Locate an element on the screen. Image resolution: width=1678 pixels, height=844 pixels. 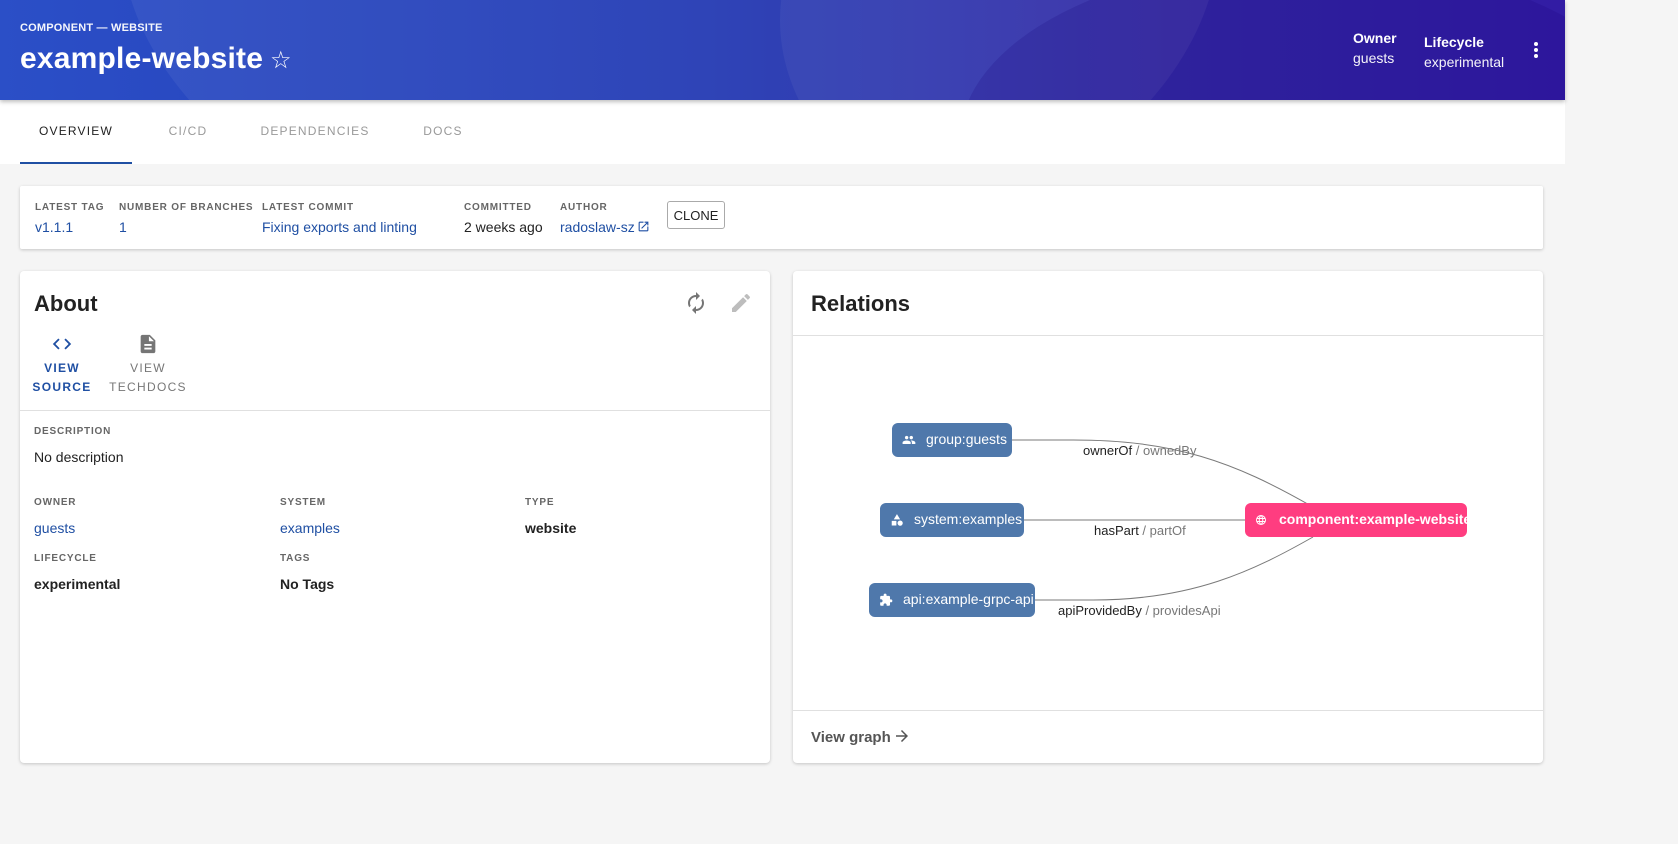
author-name: radoslaw-sz is located at coordinates (597, 227).